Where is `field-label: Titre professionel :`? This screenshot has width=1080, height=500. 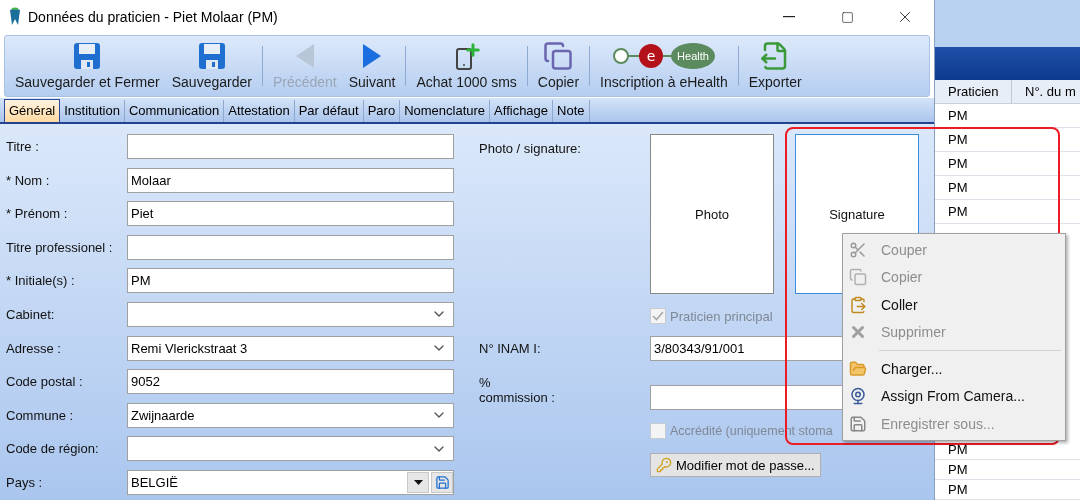 field-label: Titre professionel : is located at coordinates (60, 247).